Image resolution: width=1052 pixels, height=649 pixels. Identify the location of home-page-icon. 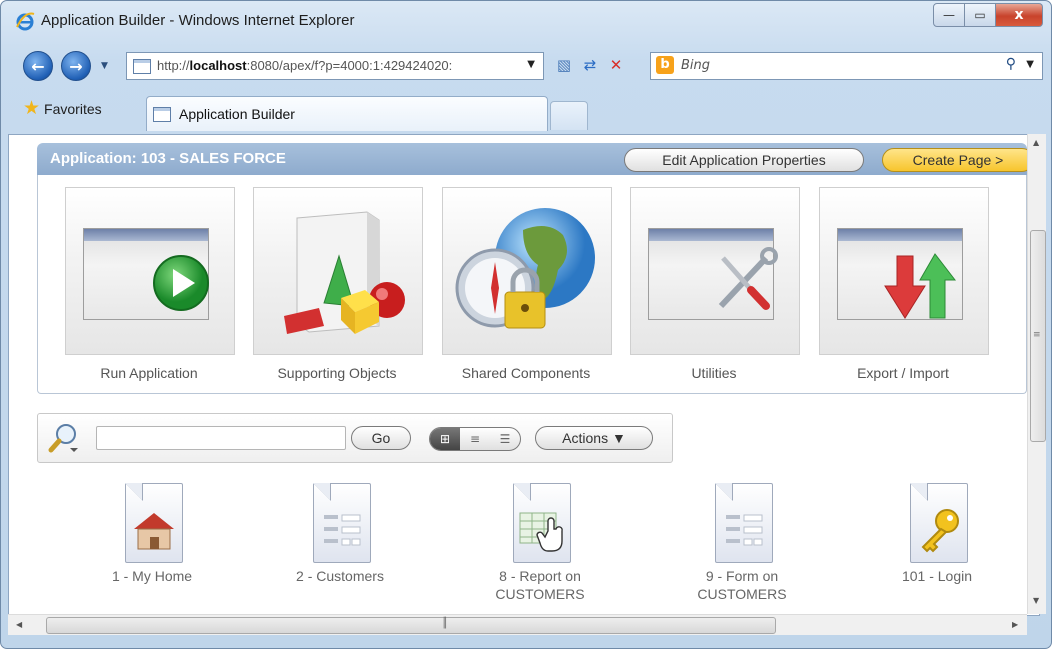
(154, 531).